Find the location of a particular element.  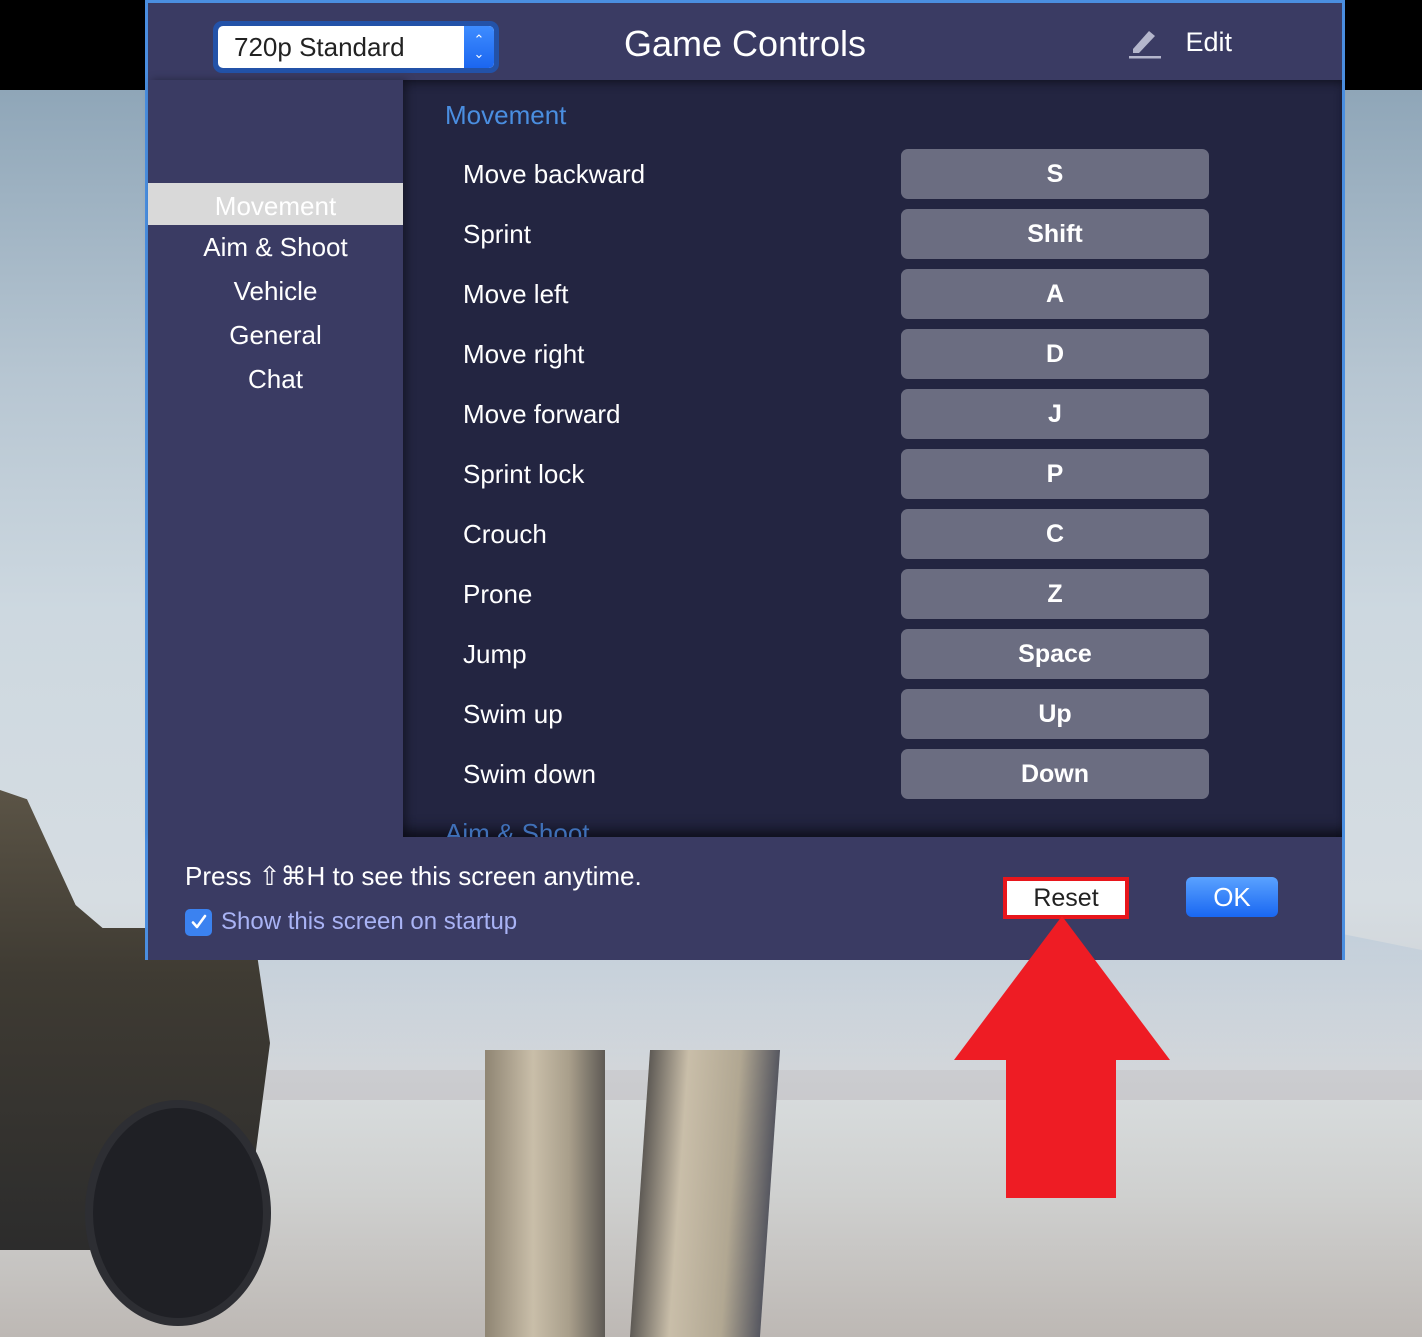

binding-row: Prone Z is located at coordinates (872, 599).